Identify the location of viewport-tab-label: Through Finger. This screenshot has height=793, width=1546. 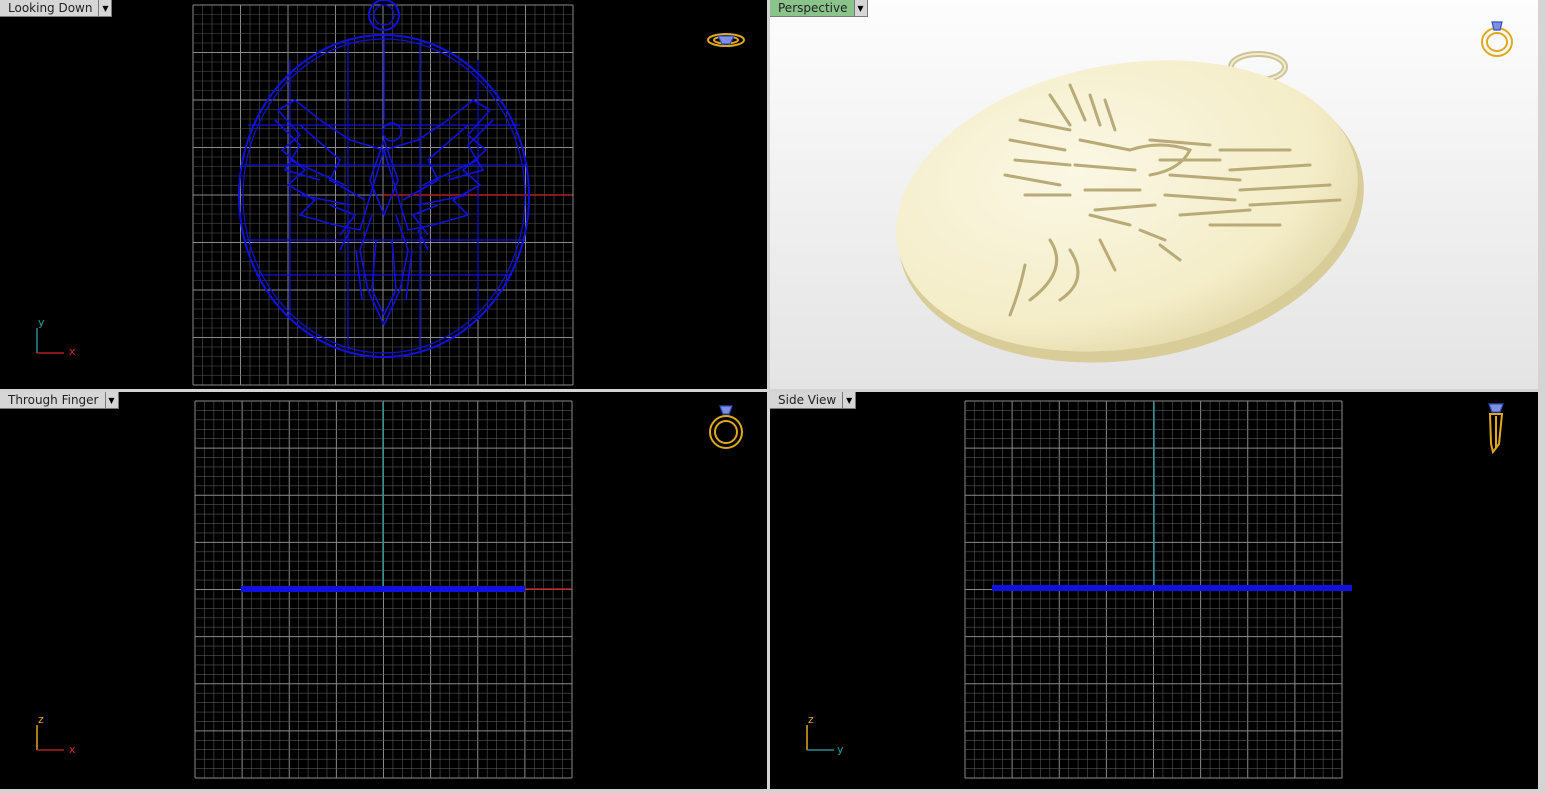
(53, 400).